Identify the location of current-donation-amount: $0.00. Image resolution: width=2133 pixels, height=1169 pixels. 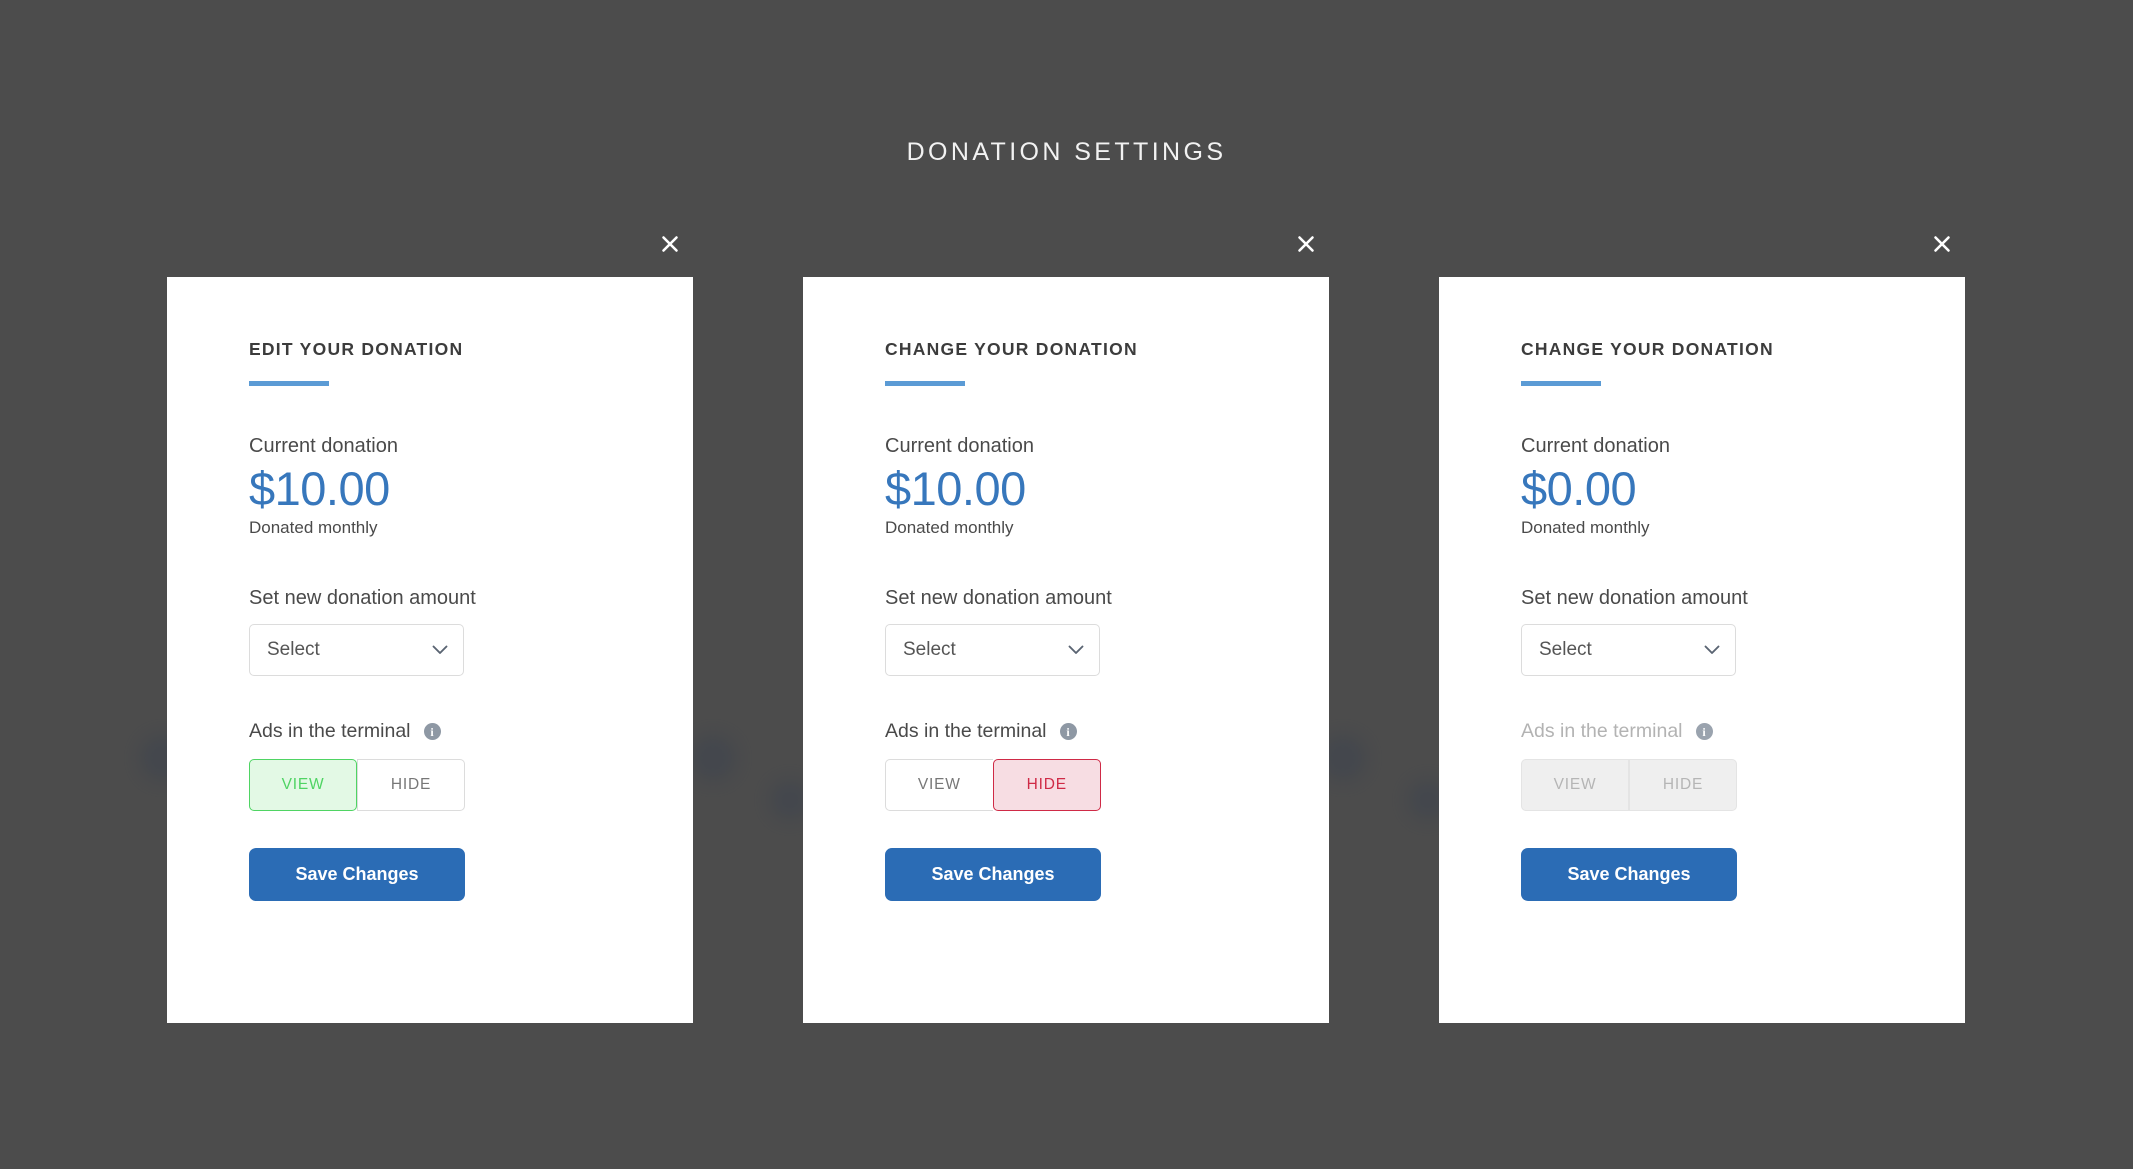
(1579, 488).